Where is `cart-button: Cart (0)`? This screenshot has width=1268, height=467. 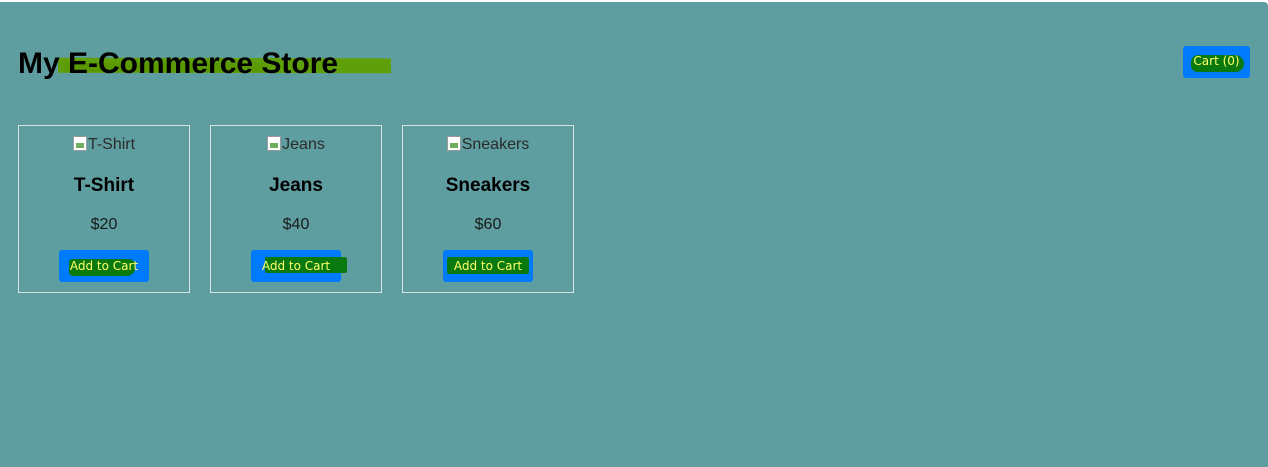
cart-button: Cart (0) is located at coordinates (1216, 62).